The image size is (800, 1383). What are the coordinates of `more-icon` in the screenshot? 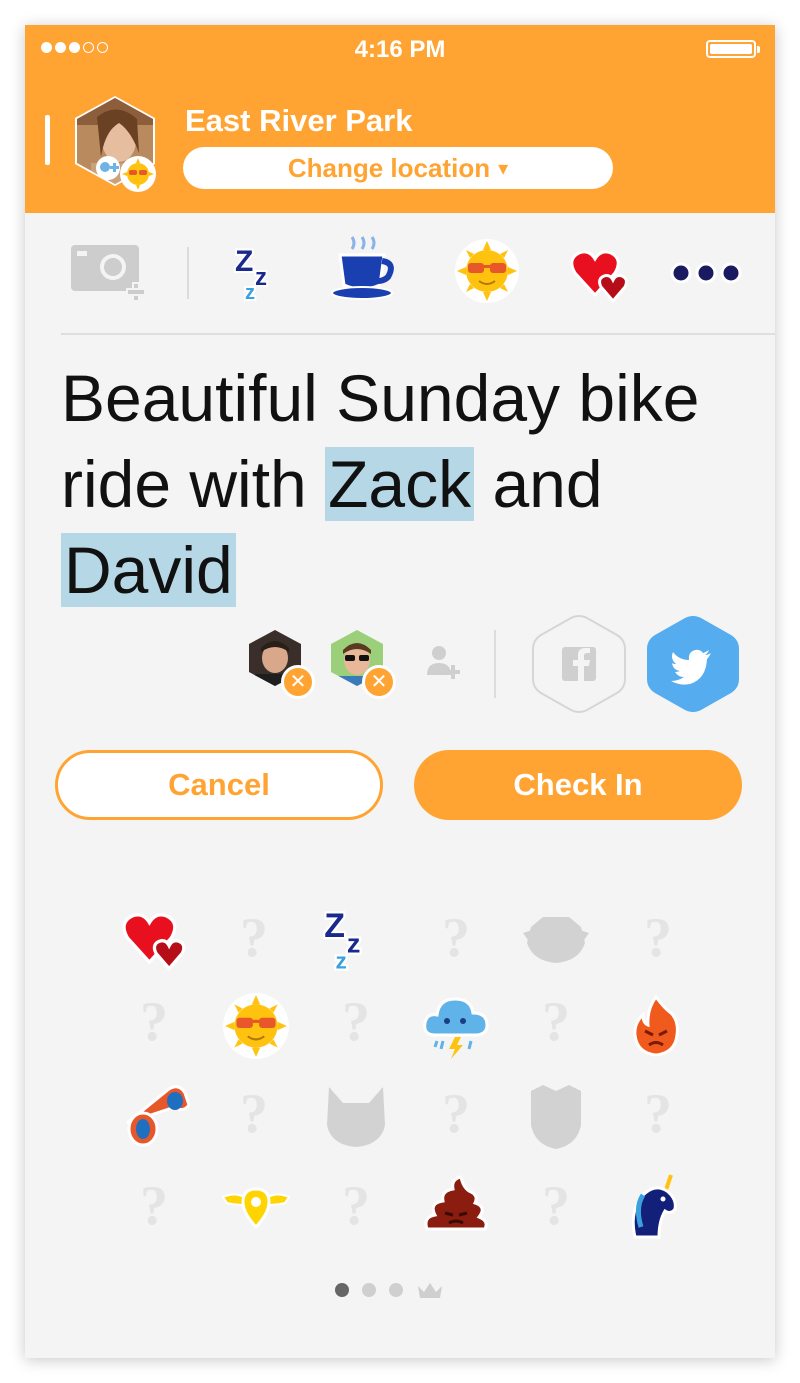 It's located at (706, 273).